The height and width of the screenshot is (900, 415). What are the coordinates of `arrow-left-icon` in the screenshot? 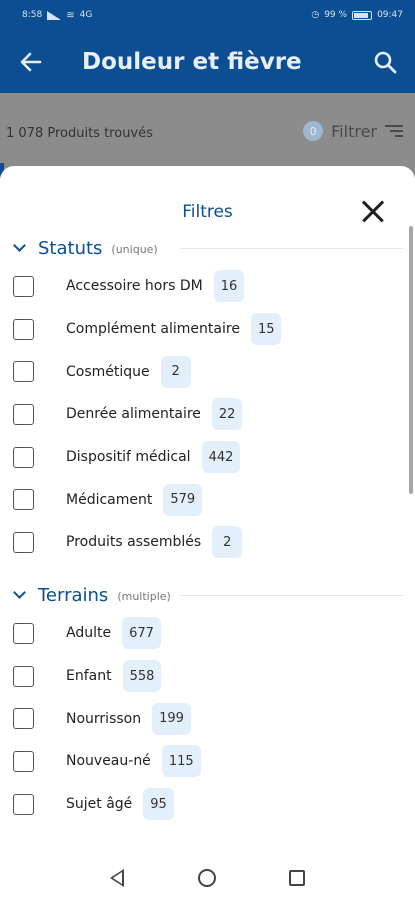 It's located at (31, 61).